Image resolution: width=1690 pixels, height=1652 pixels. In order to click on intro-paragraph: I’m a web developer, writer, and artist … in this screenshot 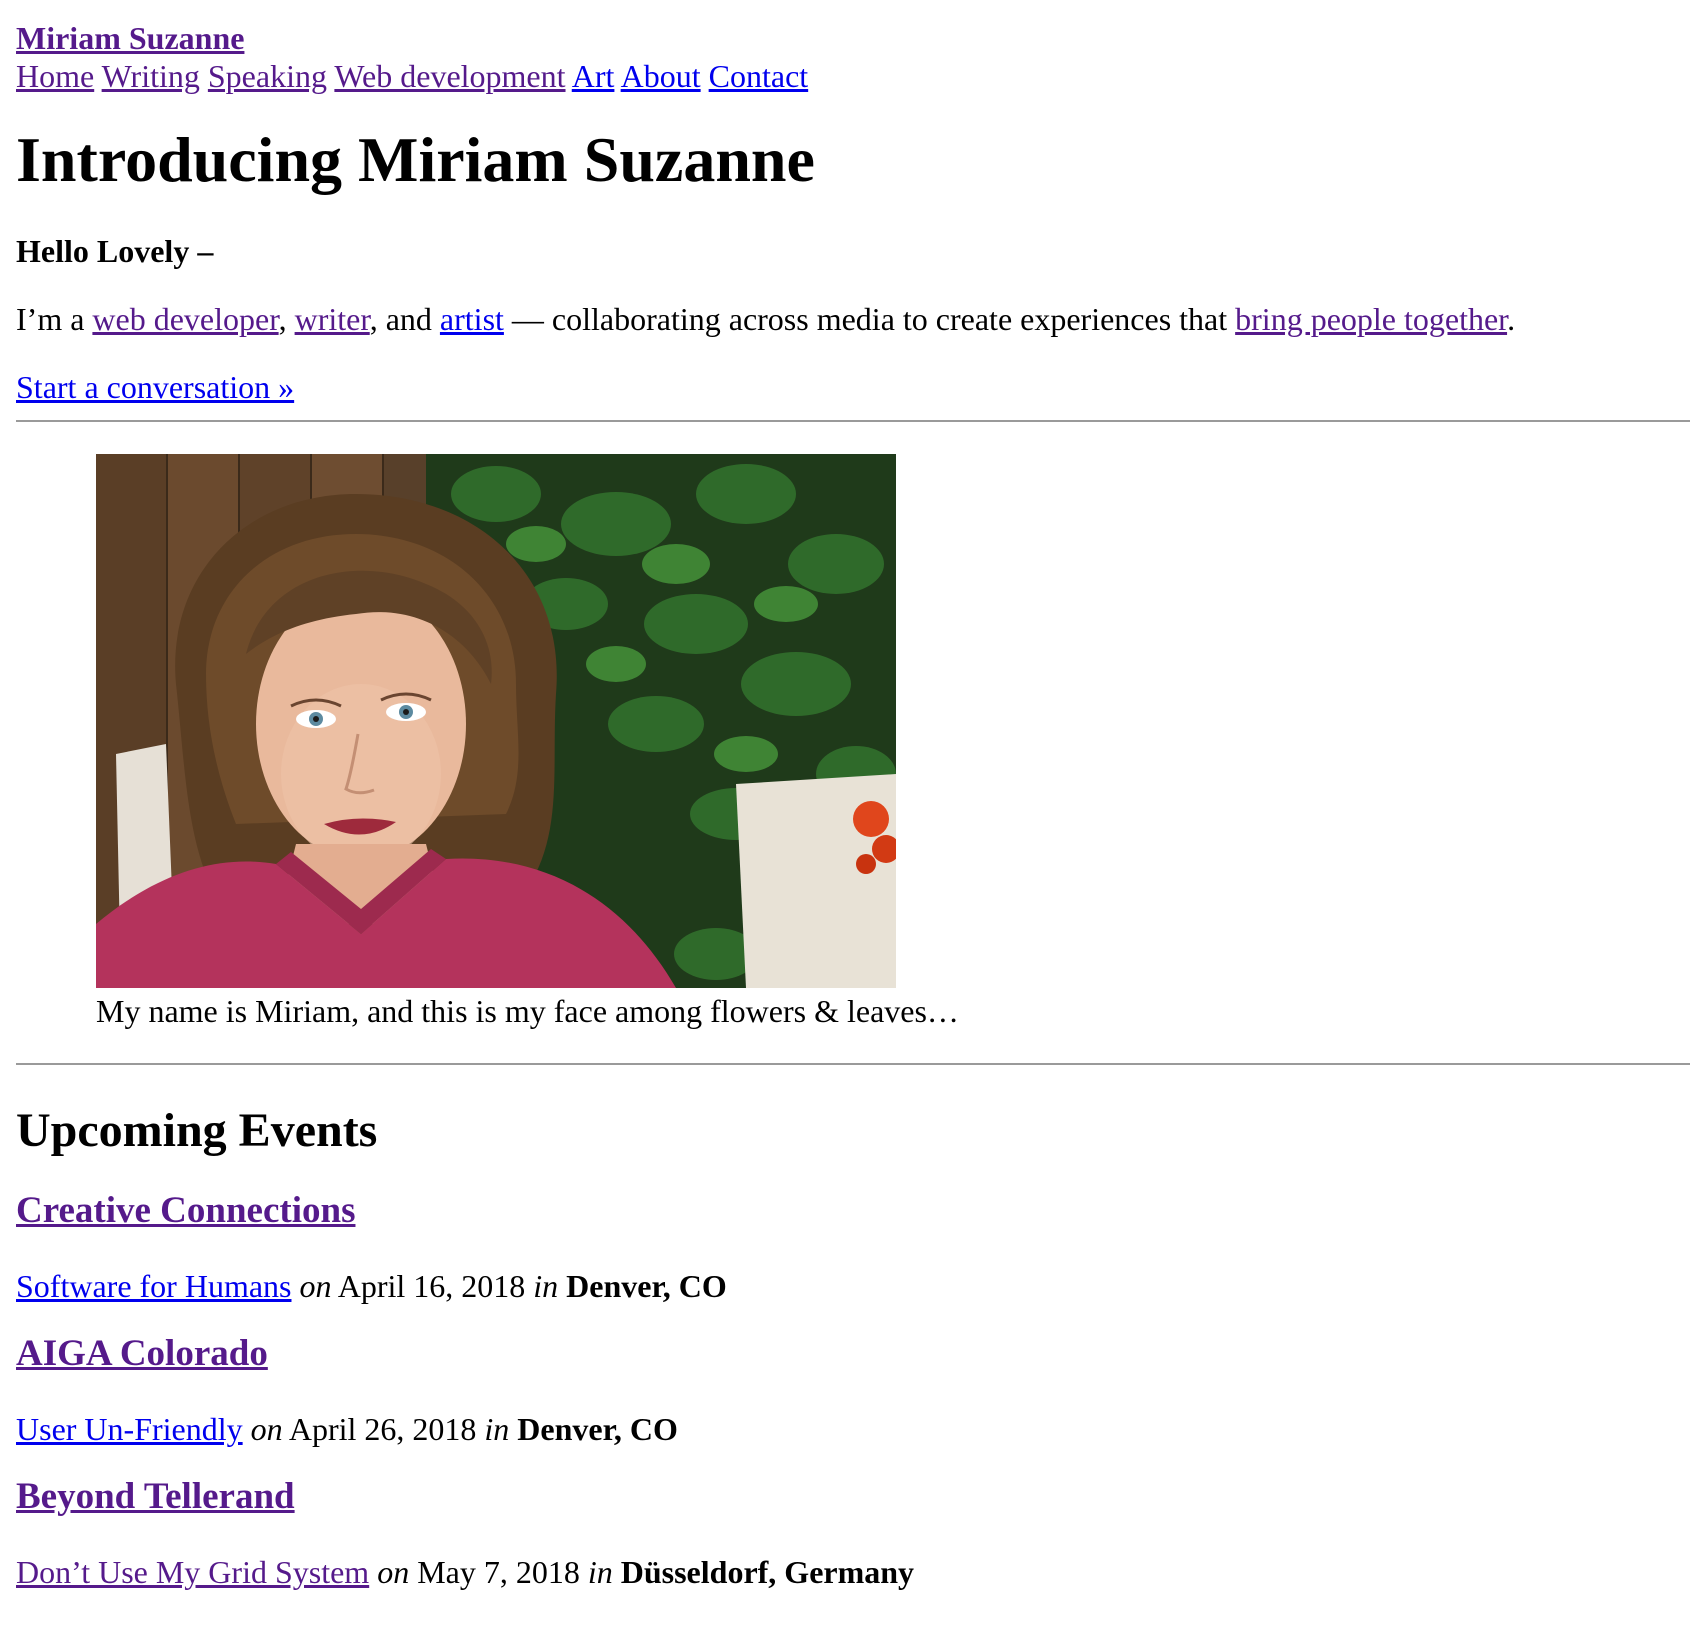, I will do `click(845, 319)`.